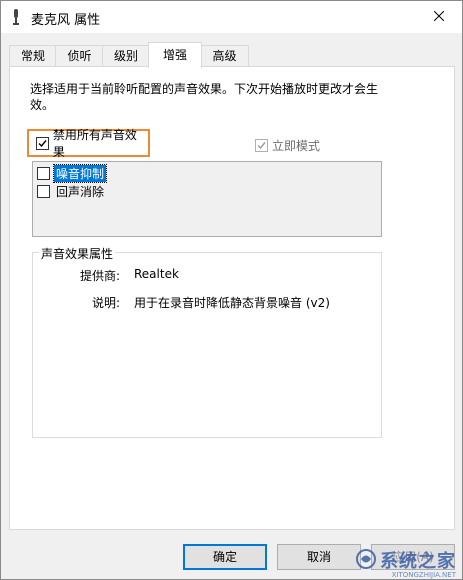 The height and width of the screenshot is (580, 463). Describe the element at coordinates (224, 56) in the screenshot. I see `tab-advanced: 高级` at that location.